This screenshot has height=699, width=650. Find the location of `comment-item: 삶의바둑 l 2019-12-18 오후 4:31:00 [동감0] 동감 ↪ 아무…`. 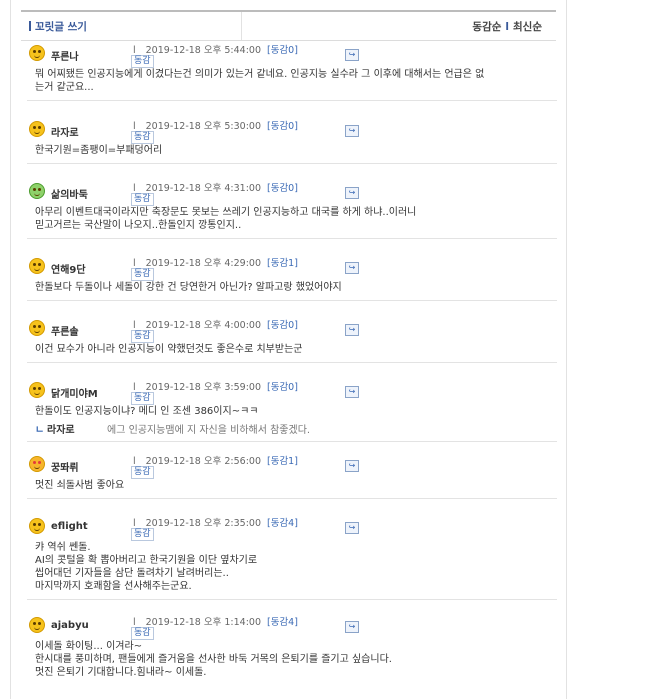

comment-item: 삶의바둑 l 2019-12-18 오후 4:31:00 [동감0] 동감 ↪ 아무… is located at coordinates (292, 208).